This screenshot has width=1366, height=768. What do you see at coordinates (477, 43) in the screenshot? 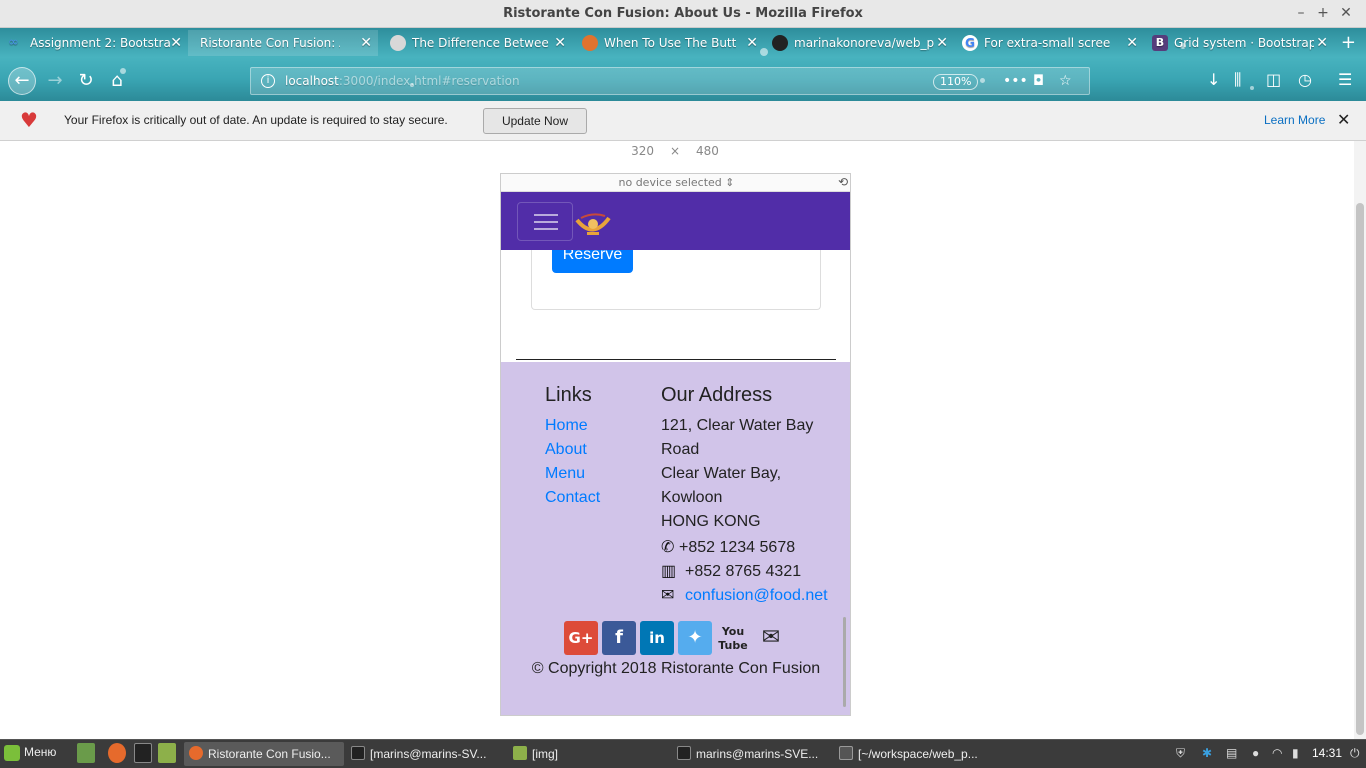
I see `tab-difference: The Difference Betwee ✕` at bounding box center [477, 43].